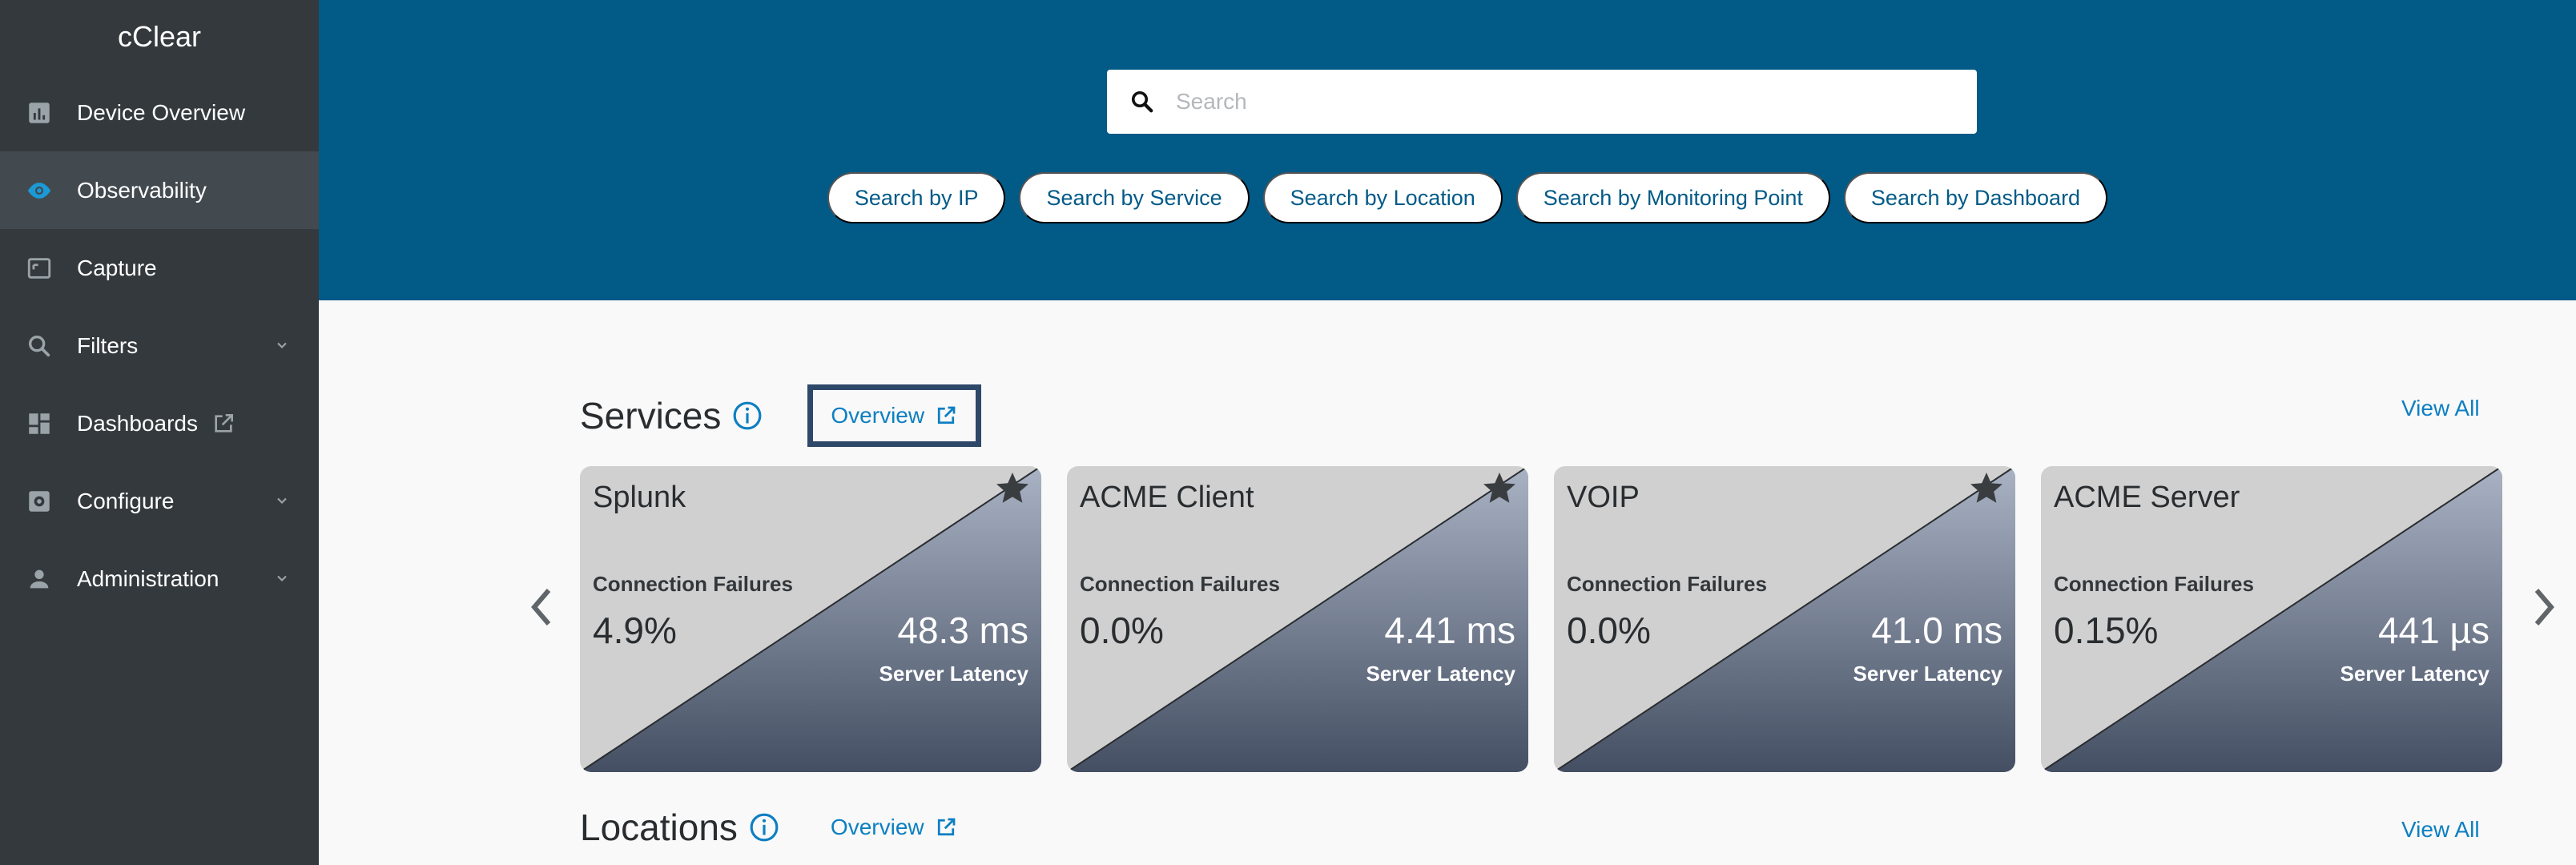 The width and height of the screenshot is (2576, 865). Describe the element at coordinates (1936, 630) in the screenshot. I see `server-latency-value: 41.0 ms` at that location.